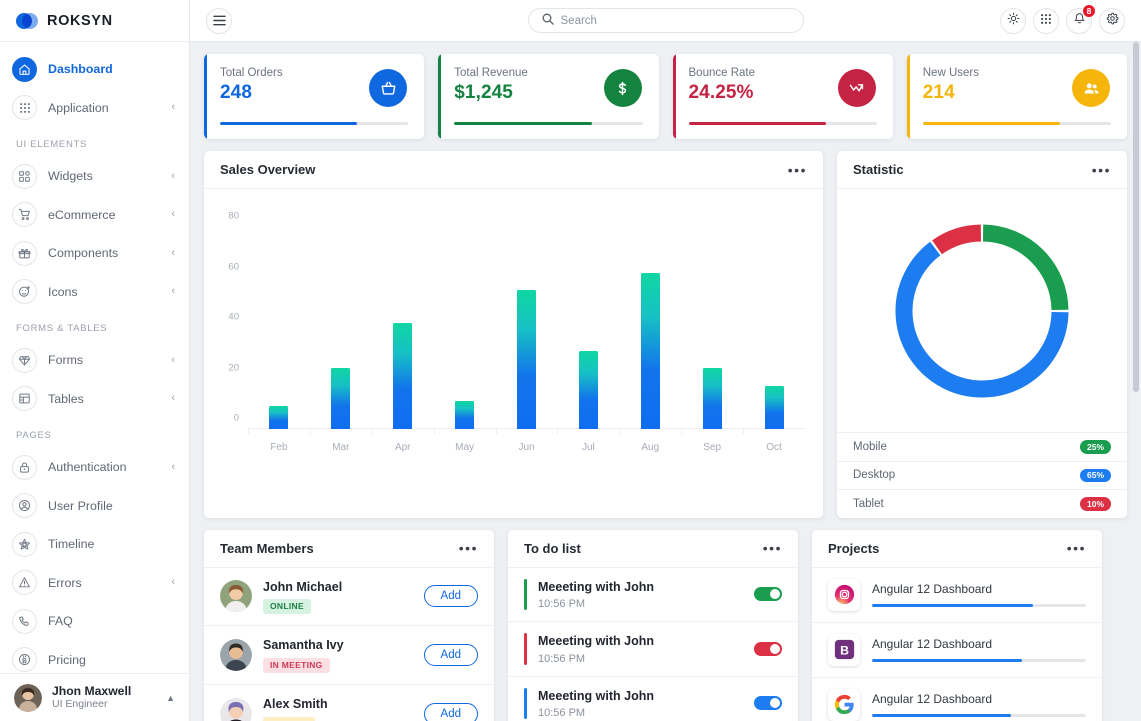 This screenshot has height=721, width=1141. I want to click on legend-row-mobile: Mobile 25%, so click(982, 446).